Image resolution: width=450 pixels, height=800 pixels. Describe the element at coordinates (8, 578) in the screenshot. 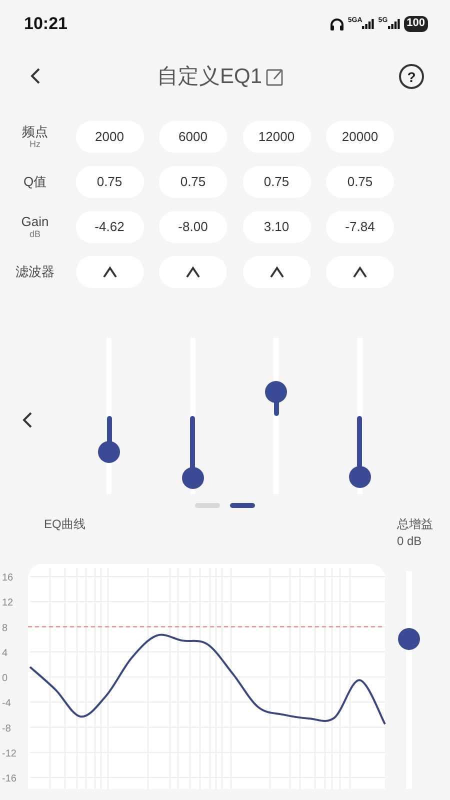

I see `axis-label: 16` at that location.